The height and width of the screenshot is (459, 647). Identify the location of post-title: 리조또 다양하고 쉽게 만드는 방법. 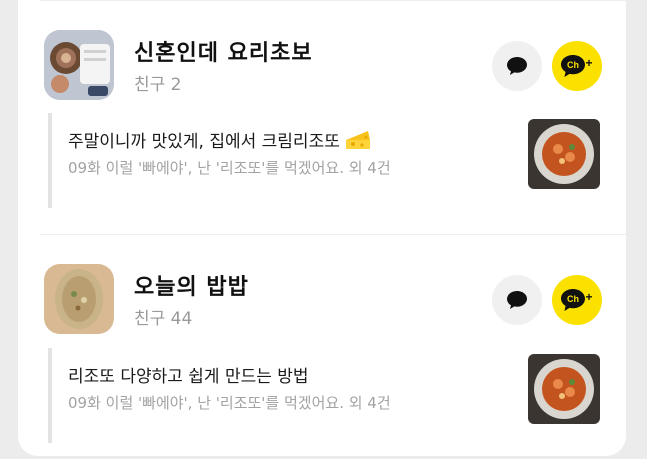
(188, 377).